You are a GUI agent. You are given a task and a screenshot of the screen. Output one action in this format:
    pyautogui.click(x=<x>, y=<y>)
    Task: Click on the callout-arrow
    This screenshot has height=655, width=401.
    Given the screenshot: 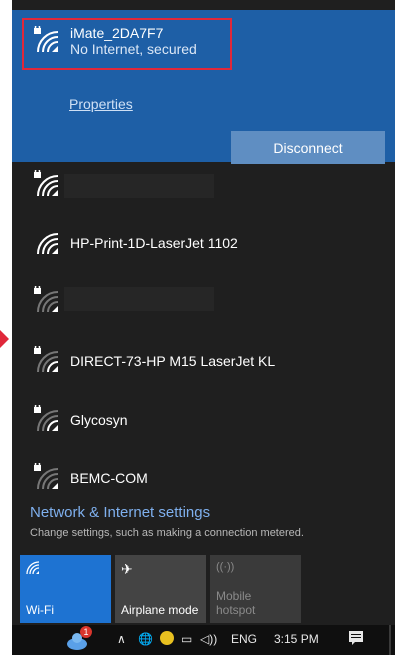 What is the action you would take?
    pyautogui.click(x=4, y=339)
    